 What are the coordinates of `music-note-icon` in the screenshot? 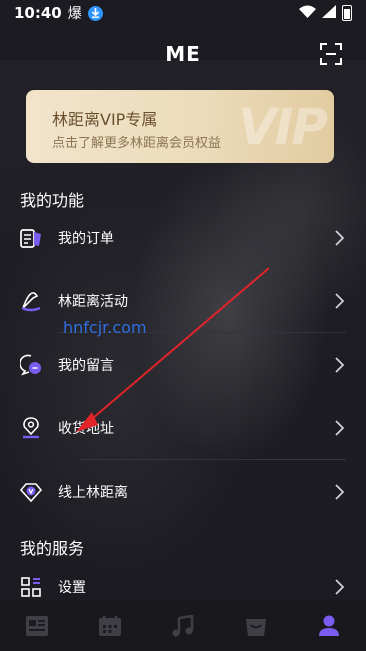 It's located at (183, 625).